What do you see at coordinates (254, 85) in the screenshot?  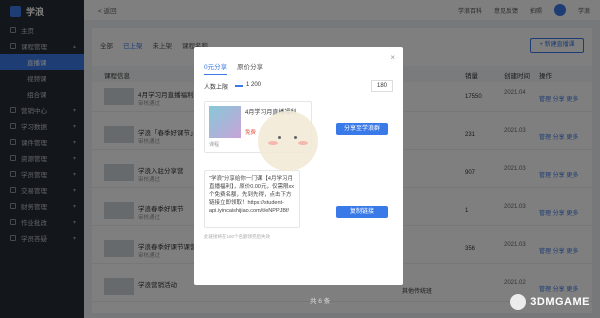 I see `limit-value: 1 200` at bounding box center [254, 85].